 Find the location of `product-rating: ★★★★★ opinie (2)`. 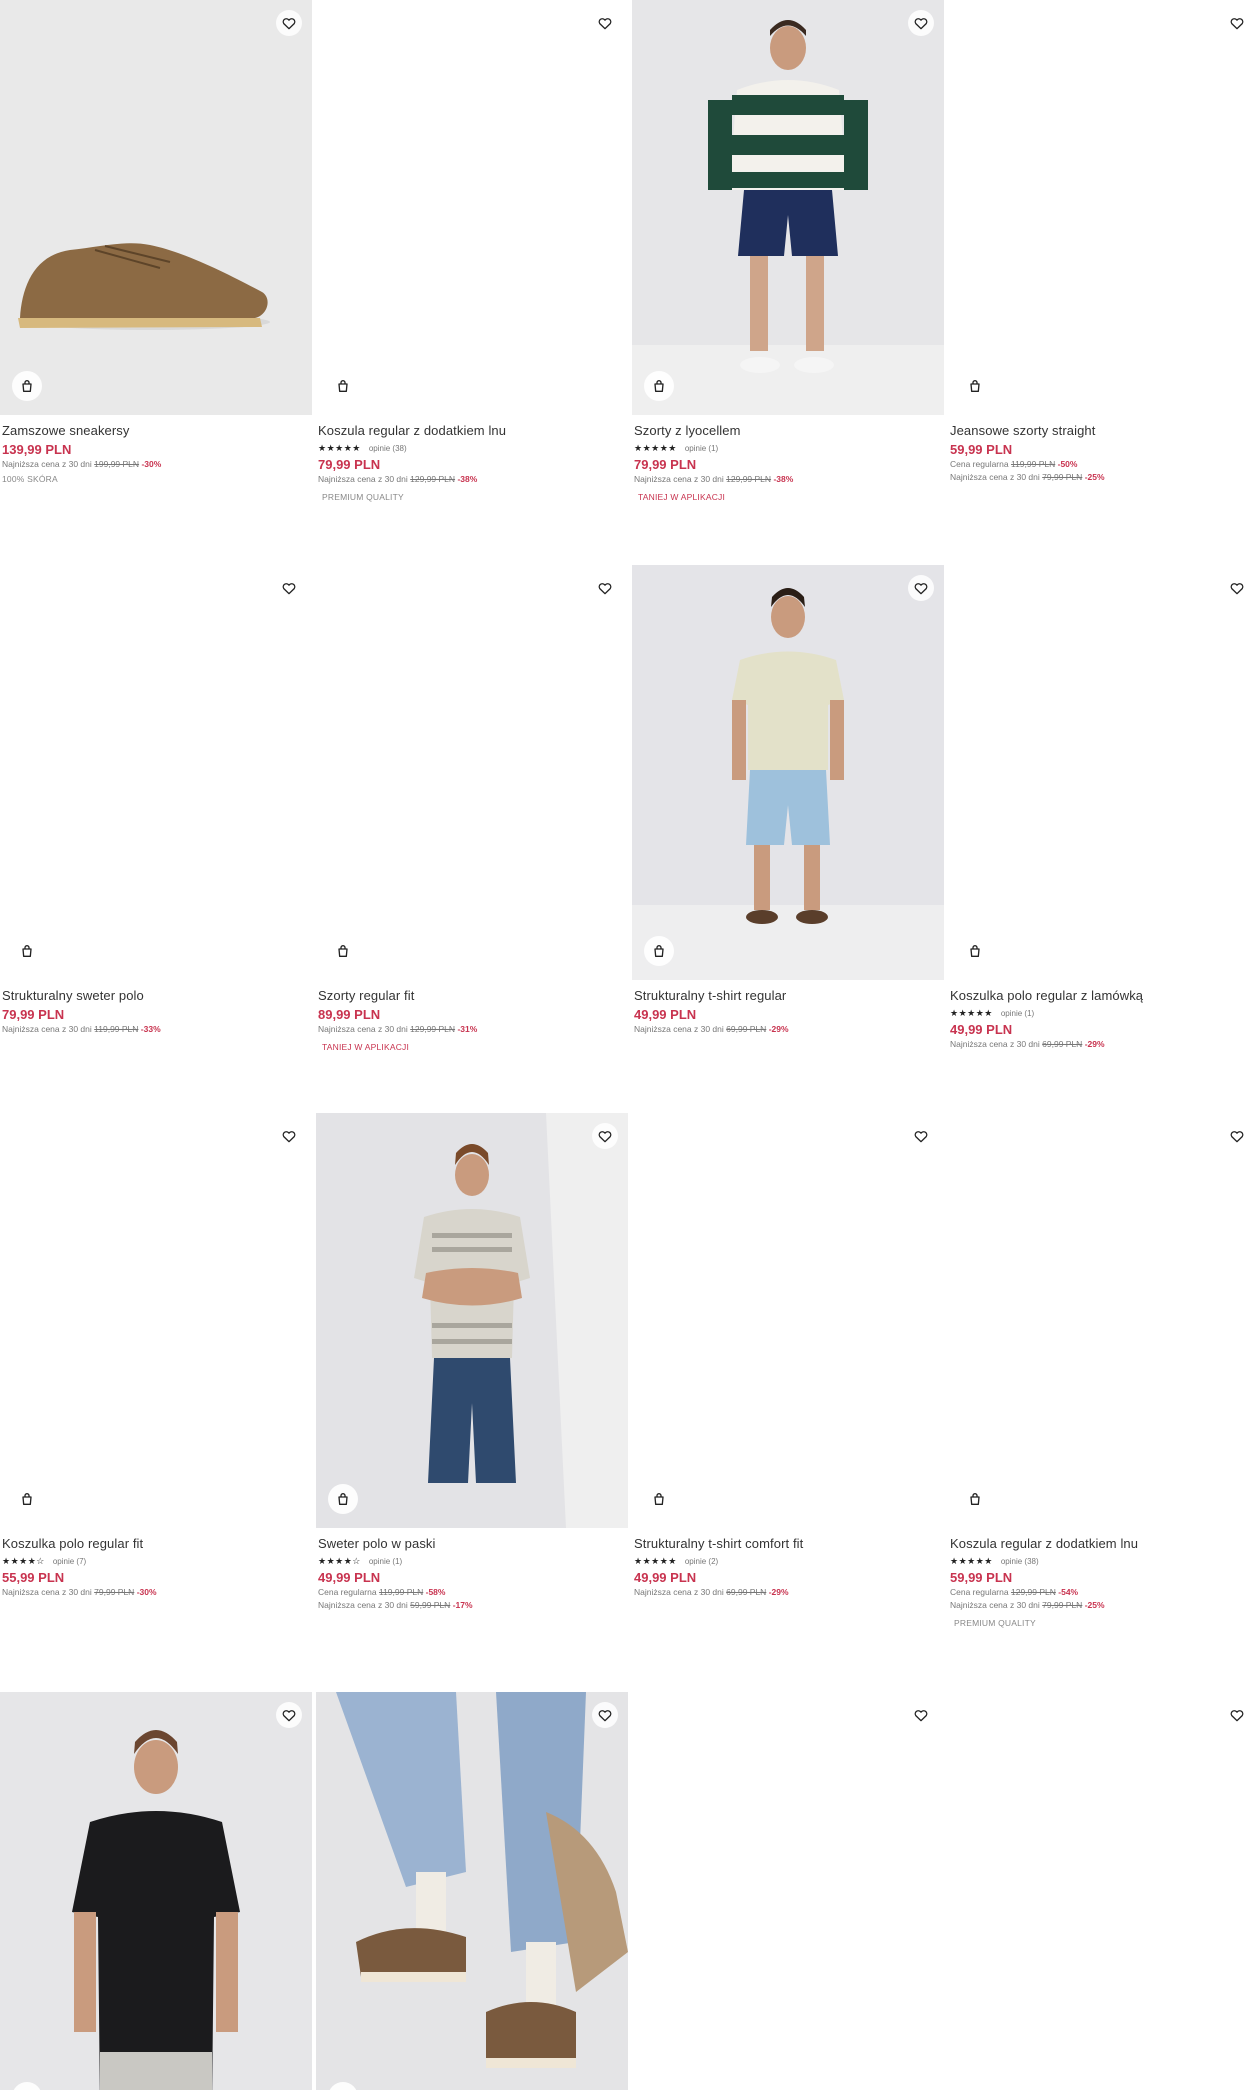

product-rating: ★★★★★ opinie (2) is located at coordinates (788, 1561).